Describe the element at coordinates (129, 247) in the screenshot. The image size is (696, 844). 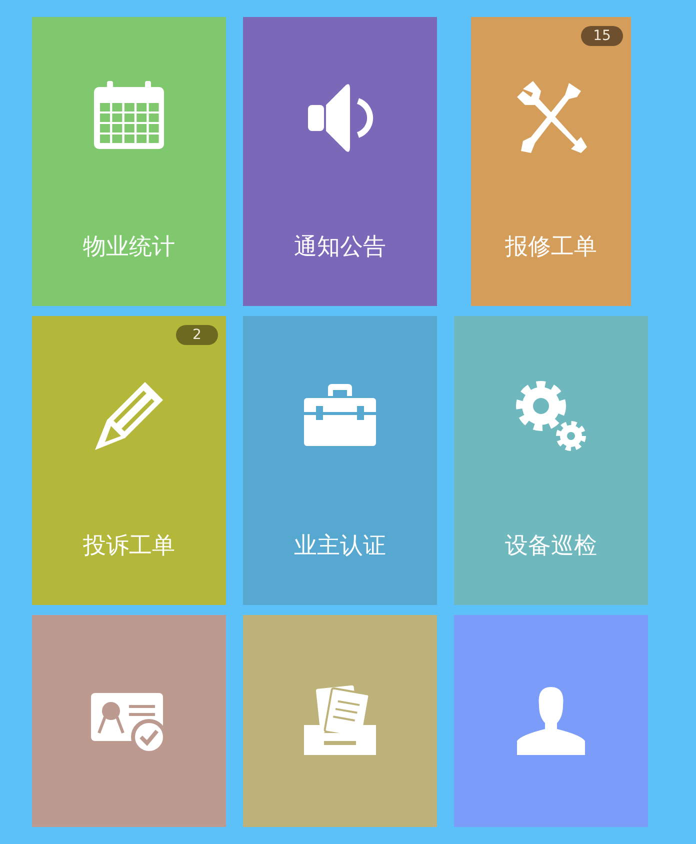
I see `tile-label: 物业统计` at that location.